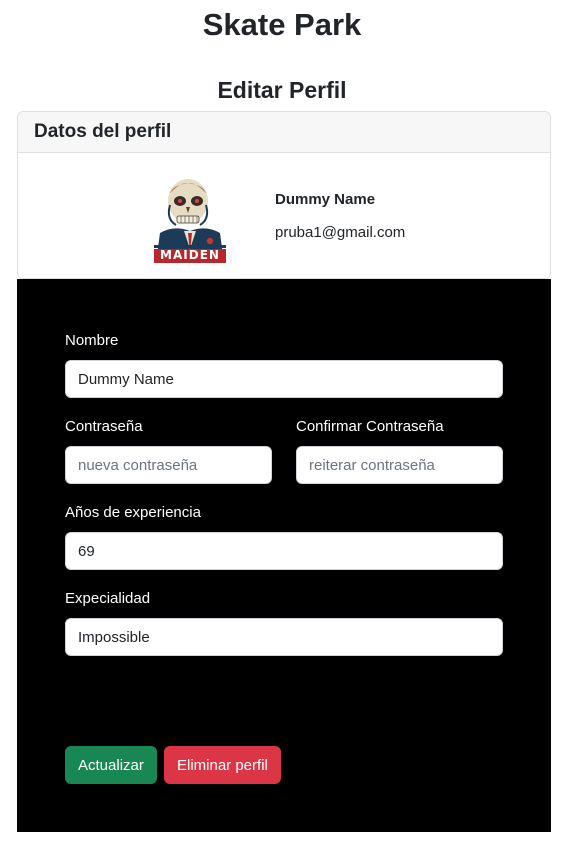 Image resolution: width=564 pixels, height=843 pixels. What do you see at coordinates (284, 379) in the screenshot?
I see `name-input` at bounding box center [284, 379].